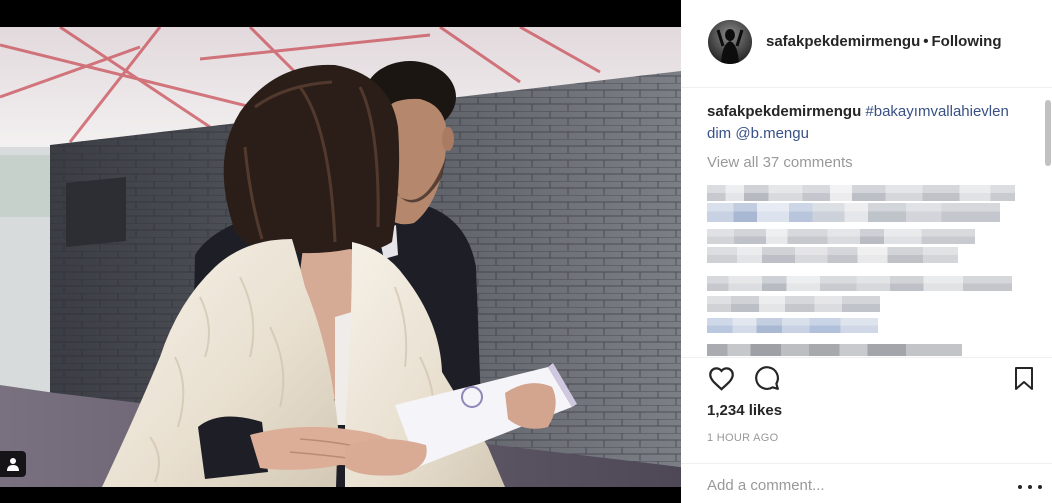 This screenshot has height=503, width=1052. What do you see at coordinates (530, 406) in the screenshot?
I see `photo-man-hand` at bounding box center [530, 406].